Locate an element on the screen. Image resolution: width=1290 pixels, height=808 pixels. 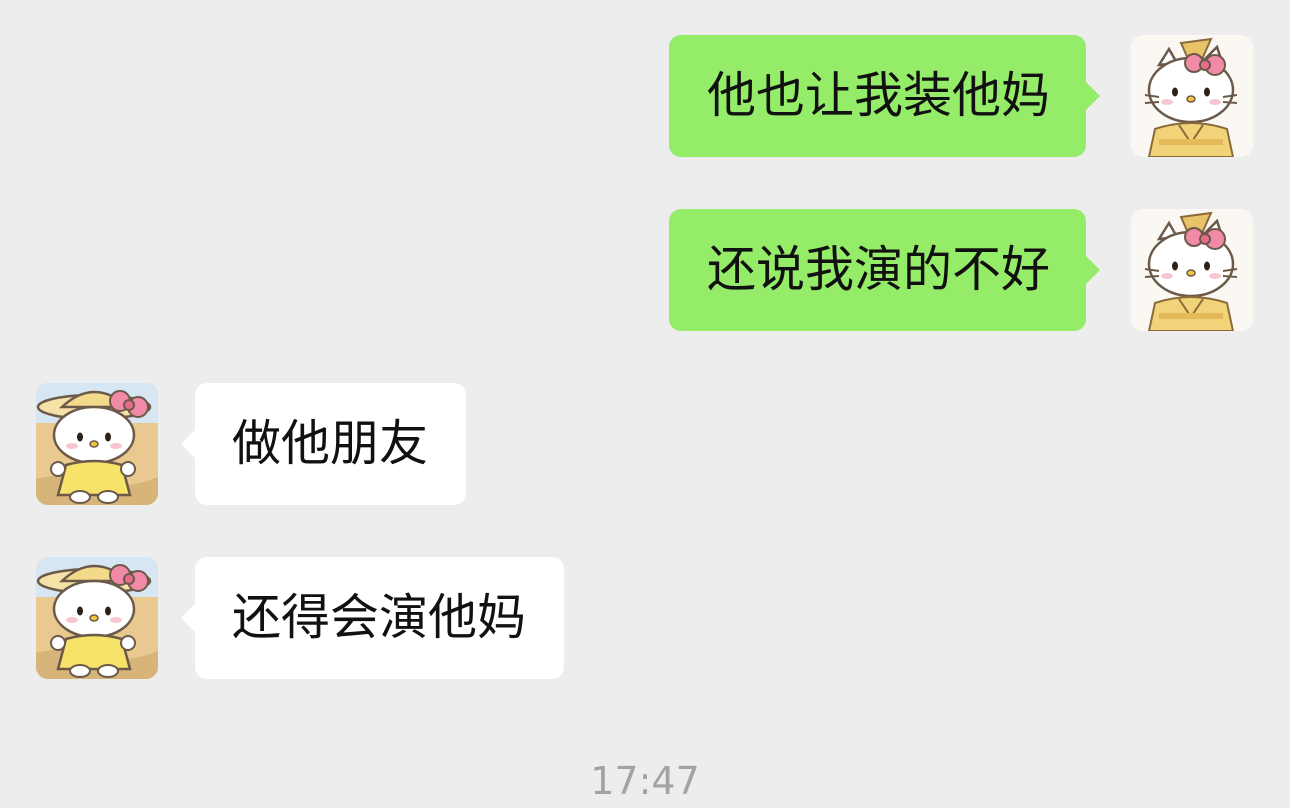
message-text: 做他朋友 is located at coordinates (330, 443).